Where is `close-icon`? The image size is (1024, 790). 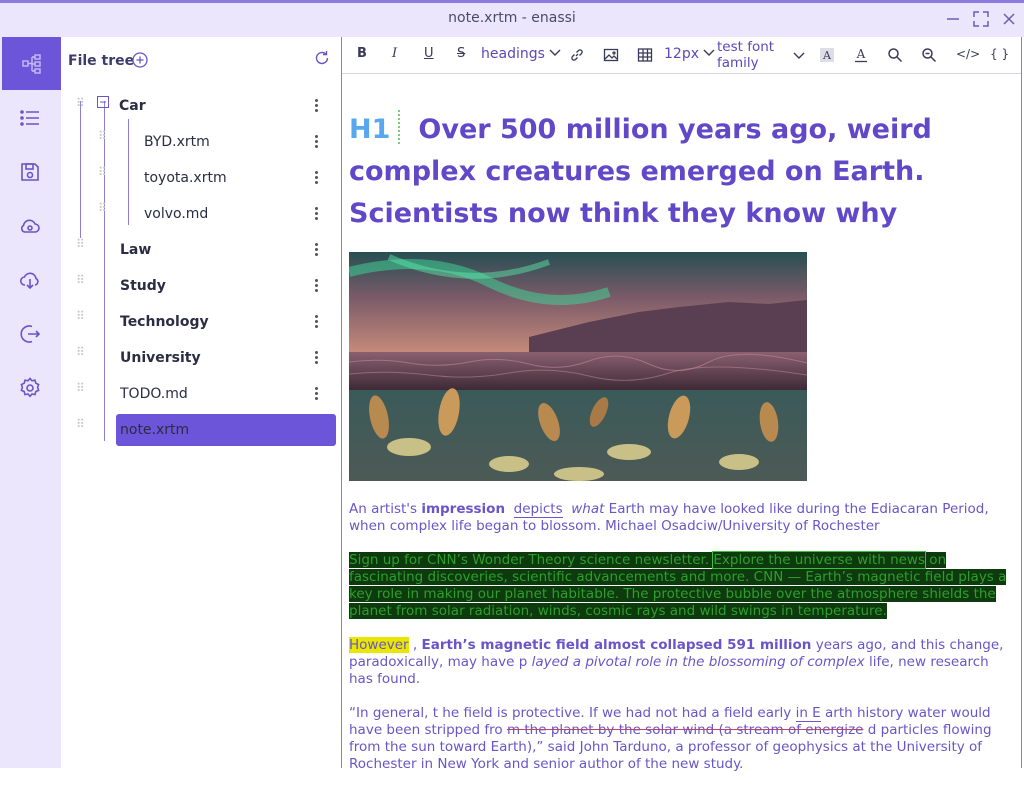 close-icon is located at coordinates (1009, 19).